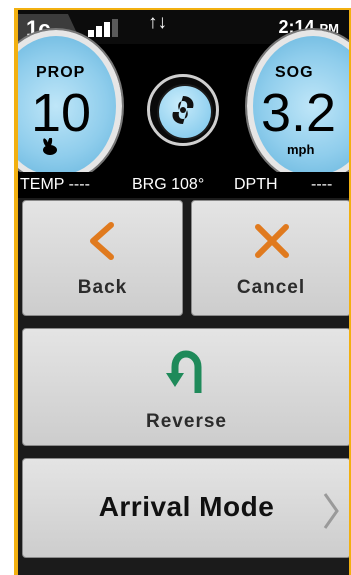 This screenshot has width=351, height=575. What do you see at coordinates (103, 243) in the screenshot?
I see `chevron-left-icon` at bounding box center [103, 243].